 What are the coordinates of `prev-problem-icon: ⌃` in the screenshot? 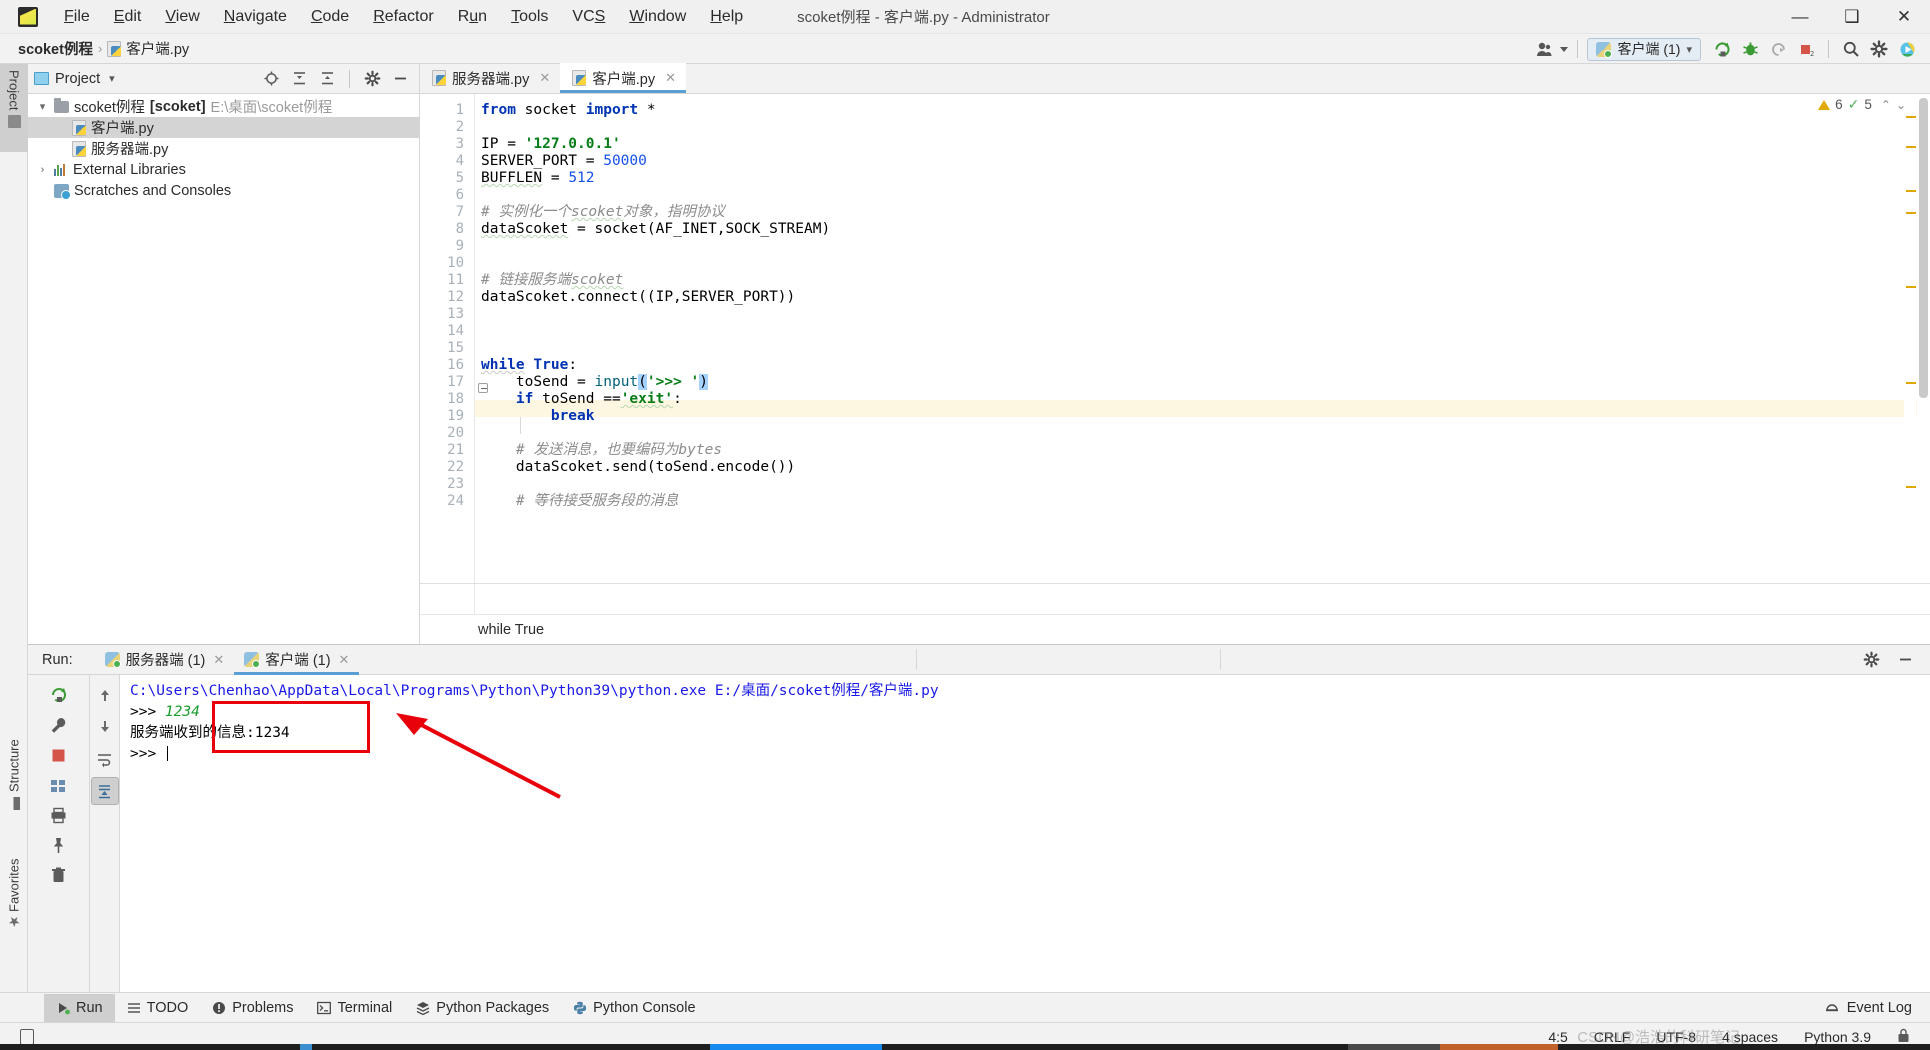 It's located at (1886, 105).